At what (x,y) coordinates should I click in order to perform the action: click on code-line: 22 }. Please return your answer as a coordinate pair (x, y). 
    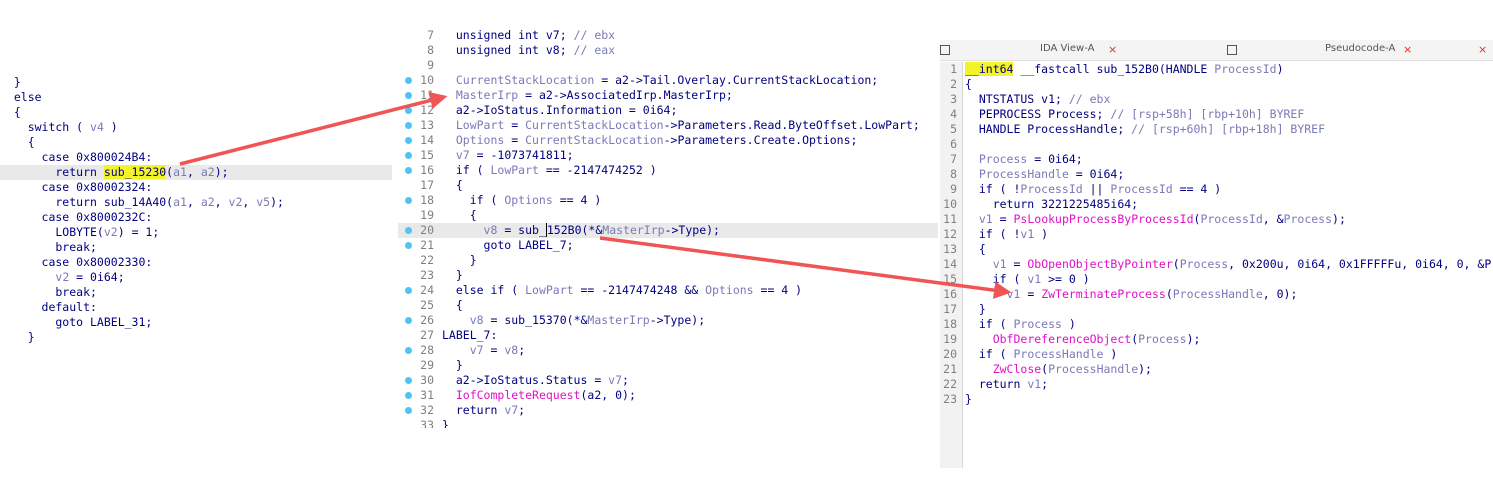
    Looking at the image, I should click on (668, 260).